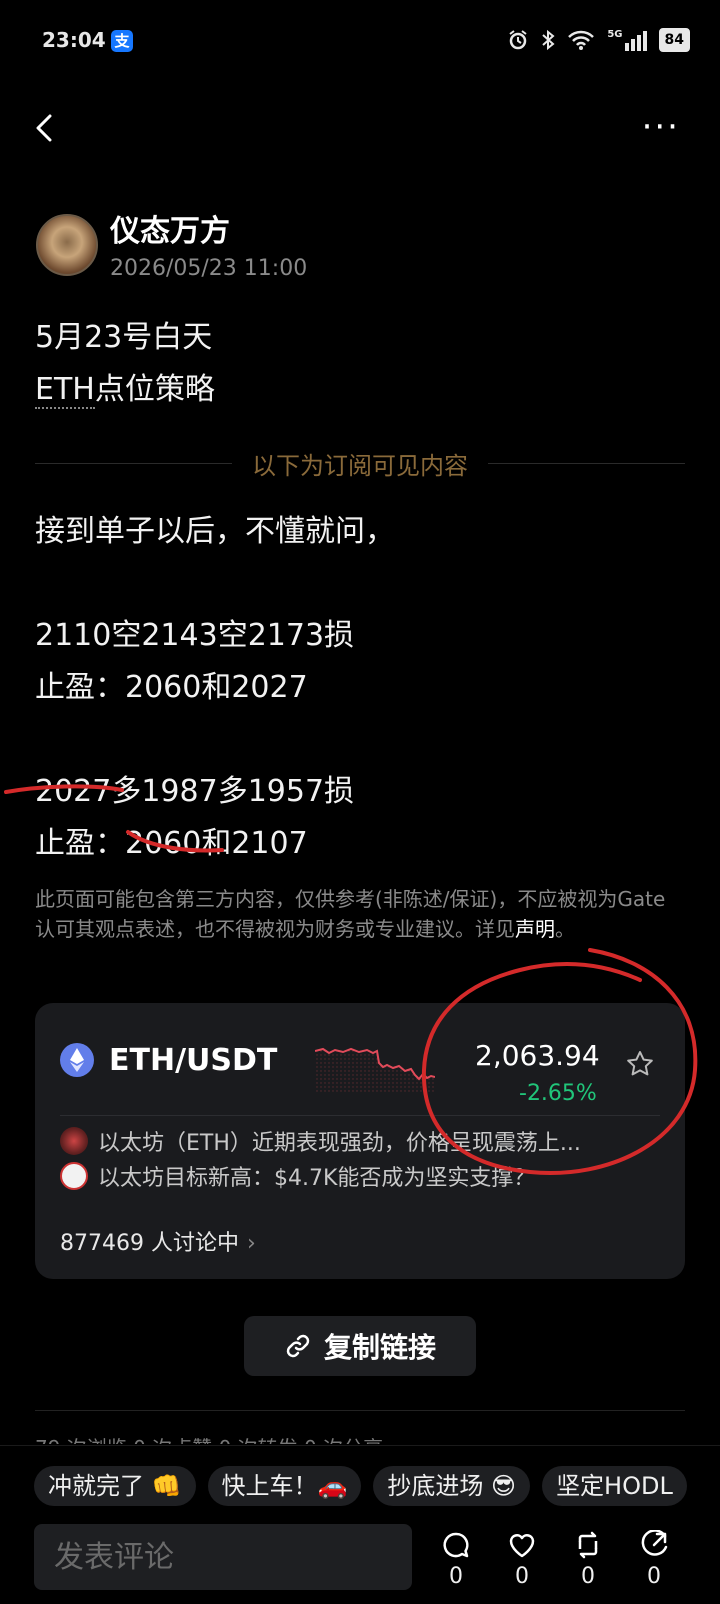 This screenshot has height=1604, width=720. I want to click on link-icon, so click(298, 1346).